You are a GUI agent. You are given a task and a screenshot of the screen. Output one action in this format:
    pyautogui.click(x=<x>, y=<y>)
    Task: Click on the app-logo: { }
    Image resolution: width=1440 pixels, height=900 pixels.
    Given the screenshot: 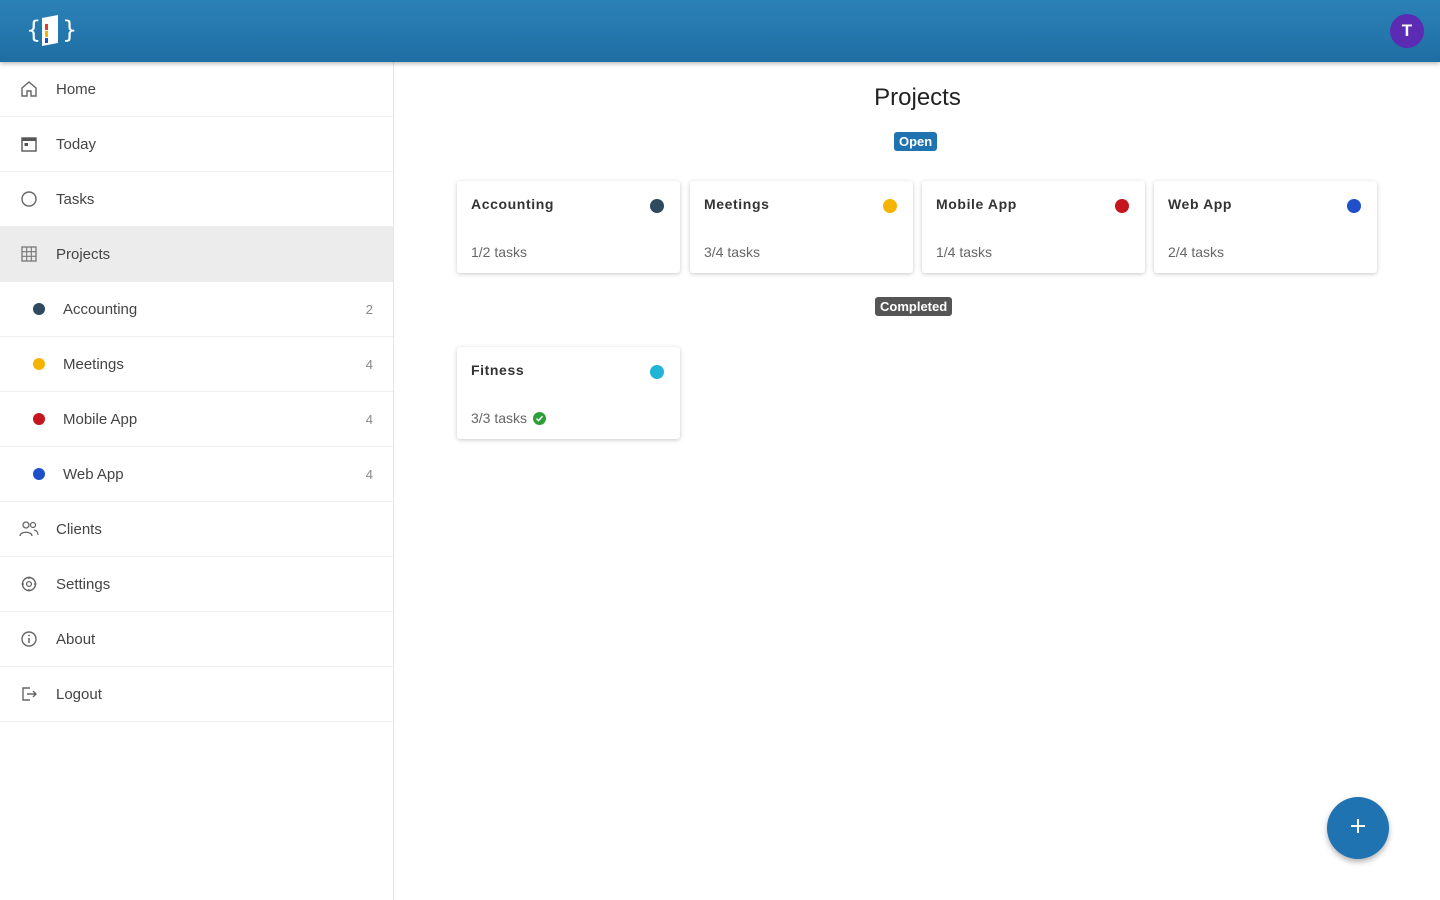 What is the action you would take?
    pyautogui.click(x=50, y=30)
    